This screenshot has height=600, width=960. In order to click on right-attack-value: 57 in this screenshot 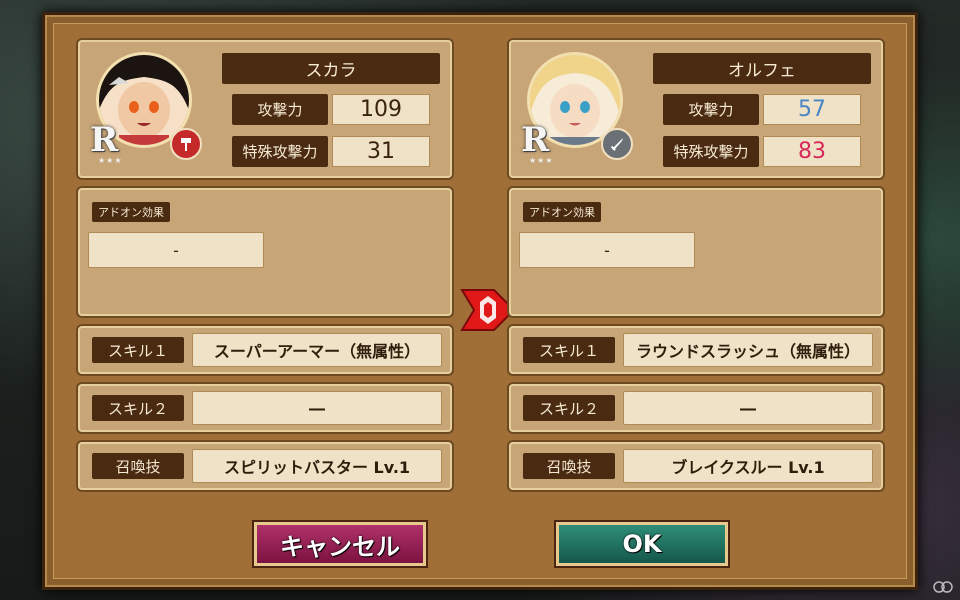, I will do `click(812, 109)`.